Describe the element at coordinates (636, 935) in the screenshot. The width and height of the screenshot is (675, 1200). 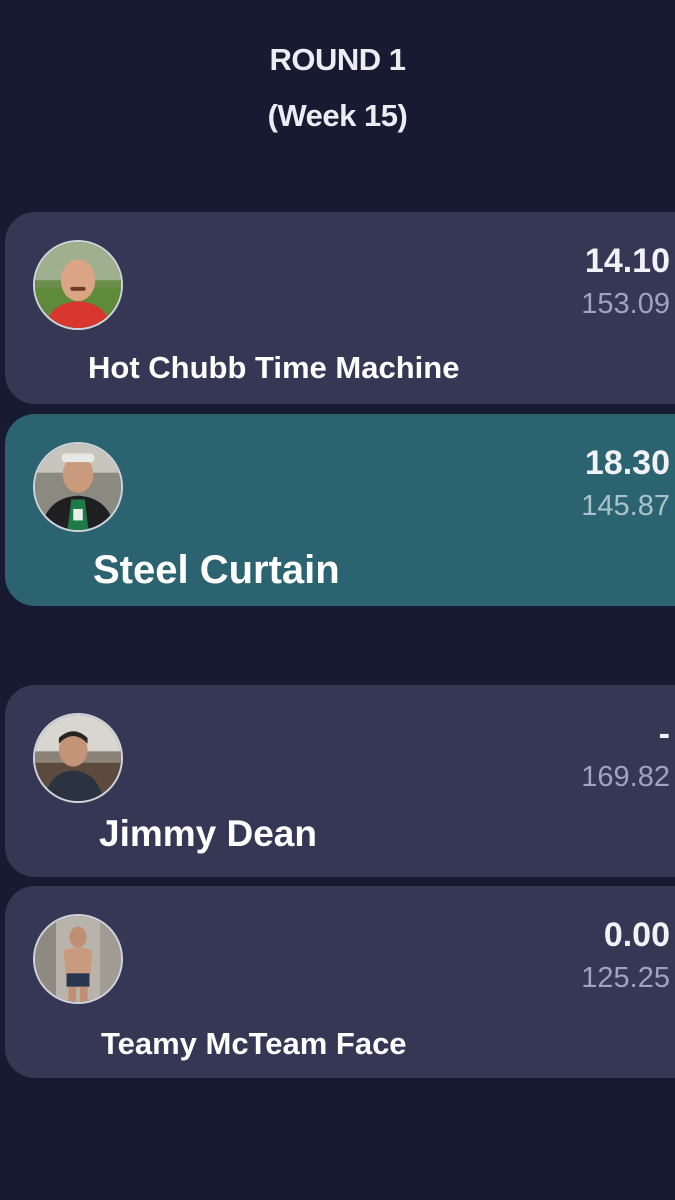
I see `current-score: 0.00` at that location.